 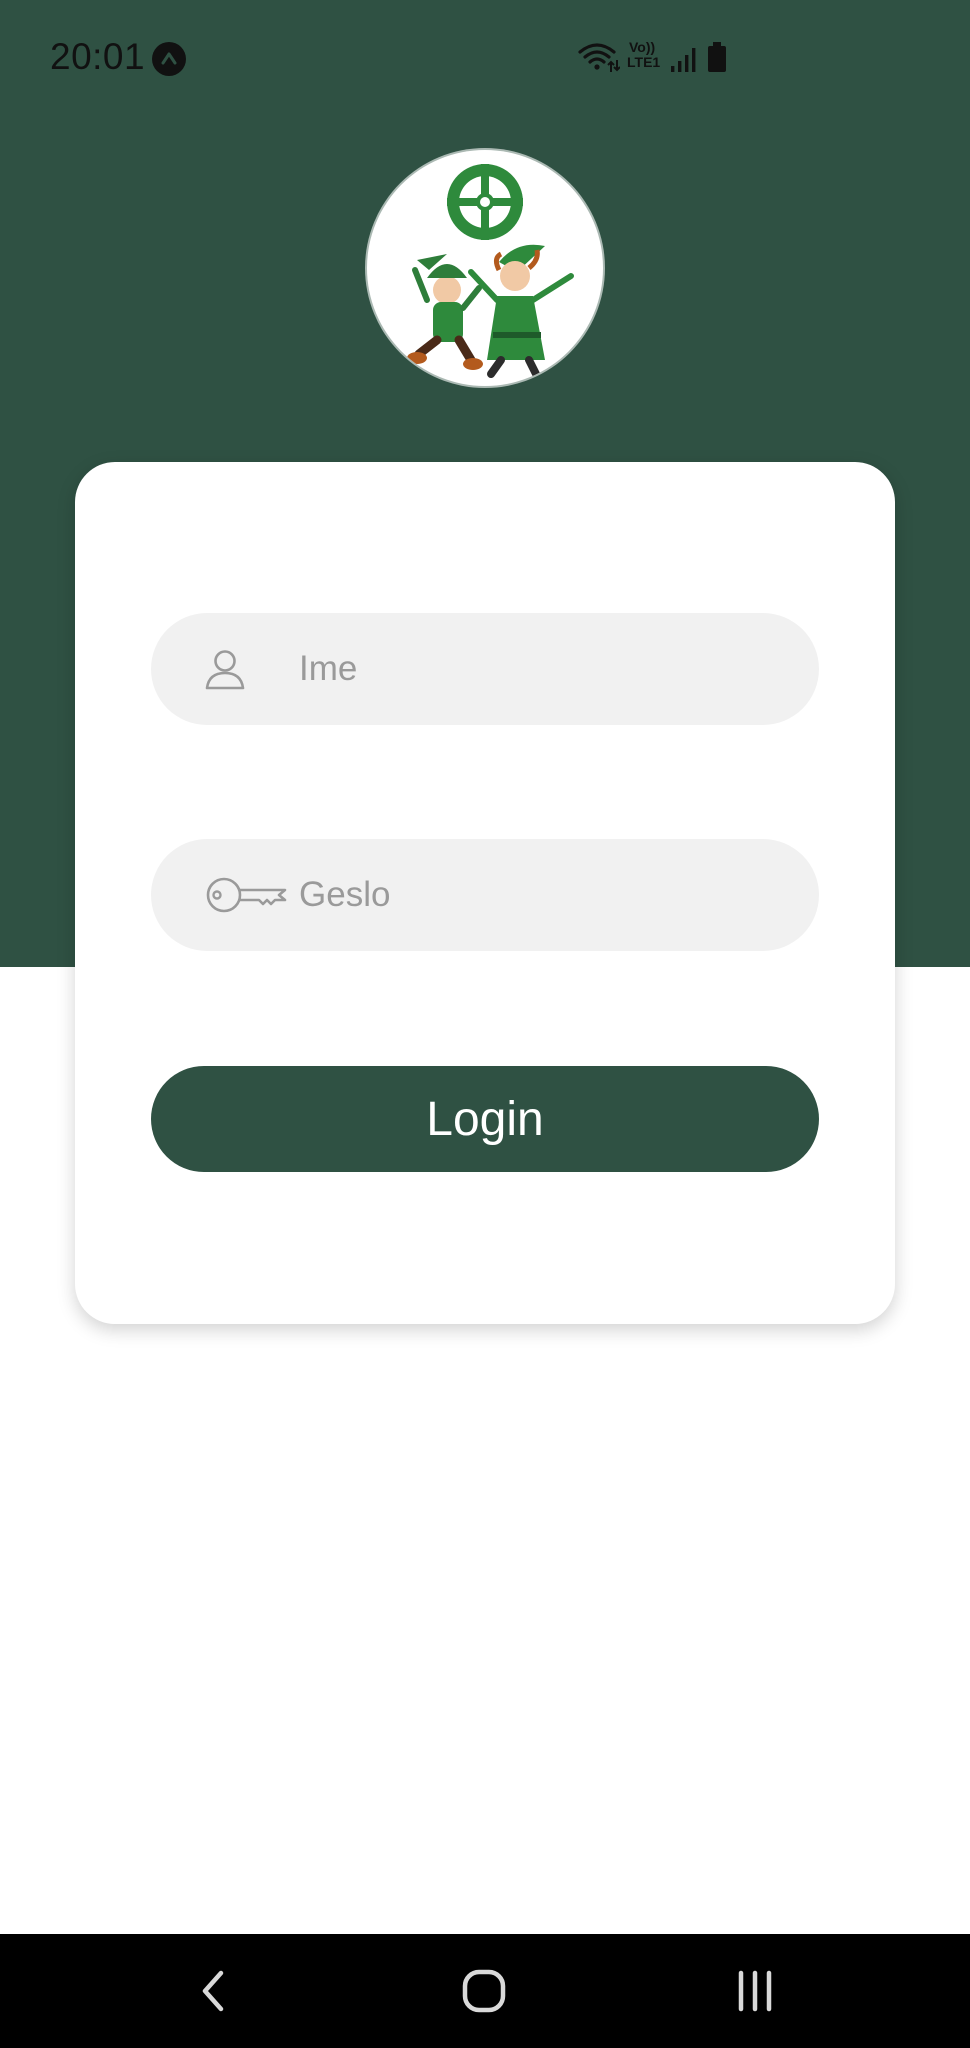 I want to click on navigation-bar, so click(x=485, y=1991).